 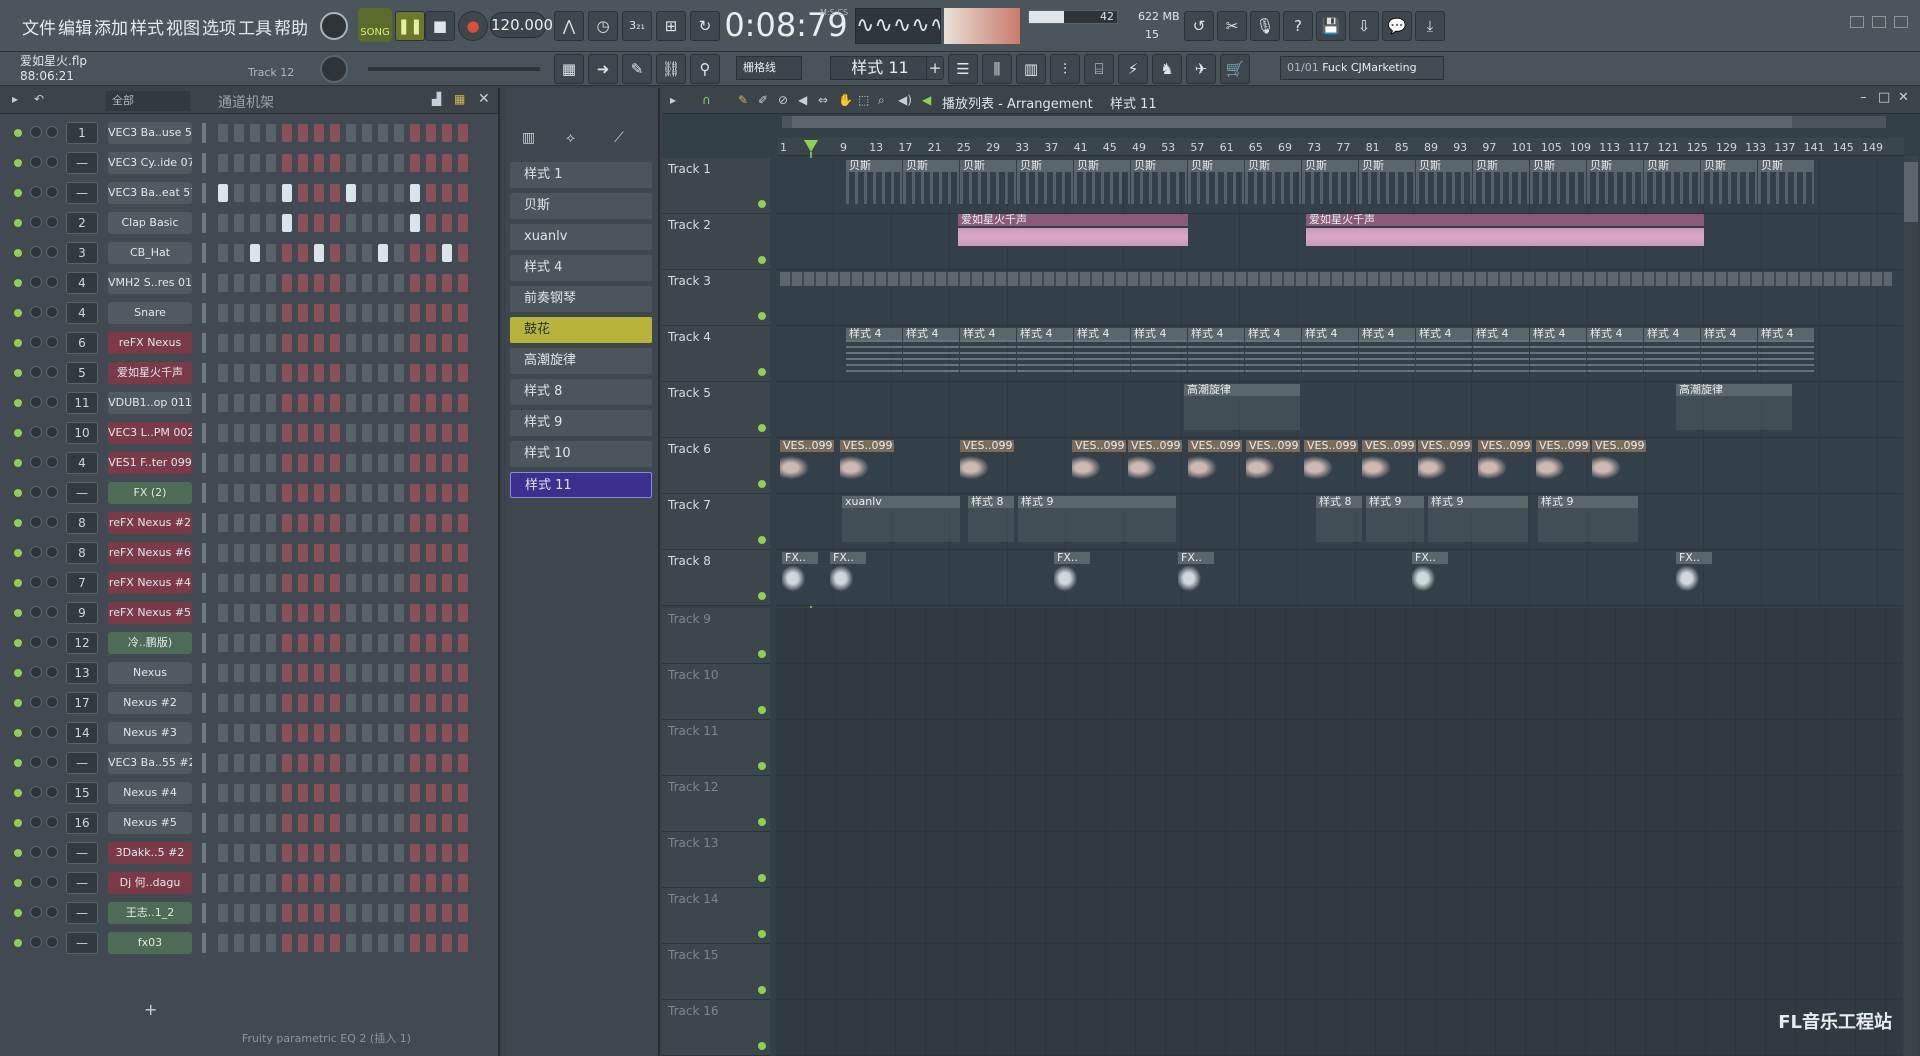 I want to click on mixer-icon: ⫶, so click(x=1065, y=69).